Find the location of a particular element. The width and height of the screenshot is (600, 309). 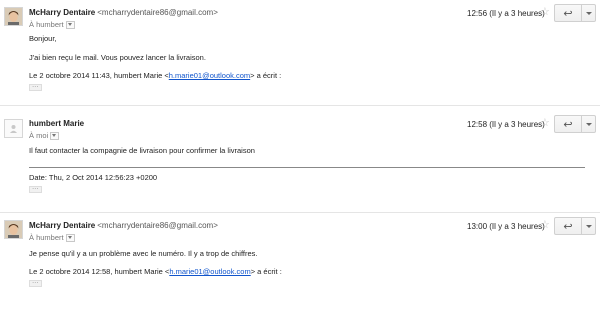

message-time: 12:58 (Il y a 3 heures) is located at coordinates (506, 124).